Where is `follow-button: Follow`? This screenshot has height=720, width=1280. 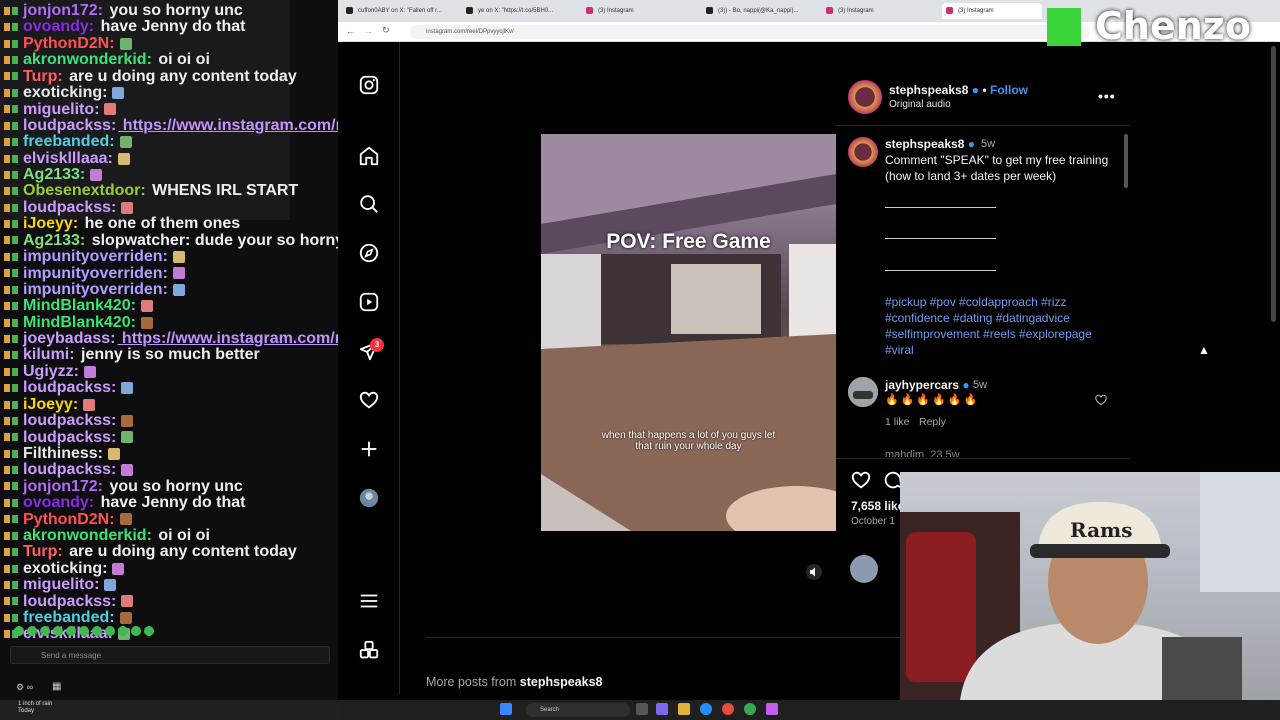
follow-button: Follow is located at coordinates (1009, 90).